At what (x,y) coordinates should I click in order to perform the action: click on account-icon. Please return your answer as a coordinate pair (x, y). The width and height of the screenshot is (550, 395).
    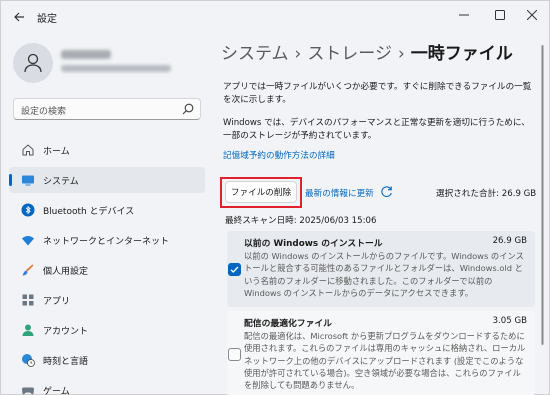
    Looking at the image, I should click on (28, 330).